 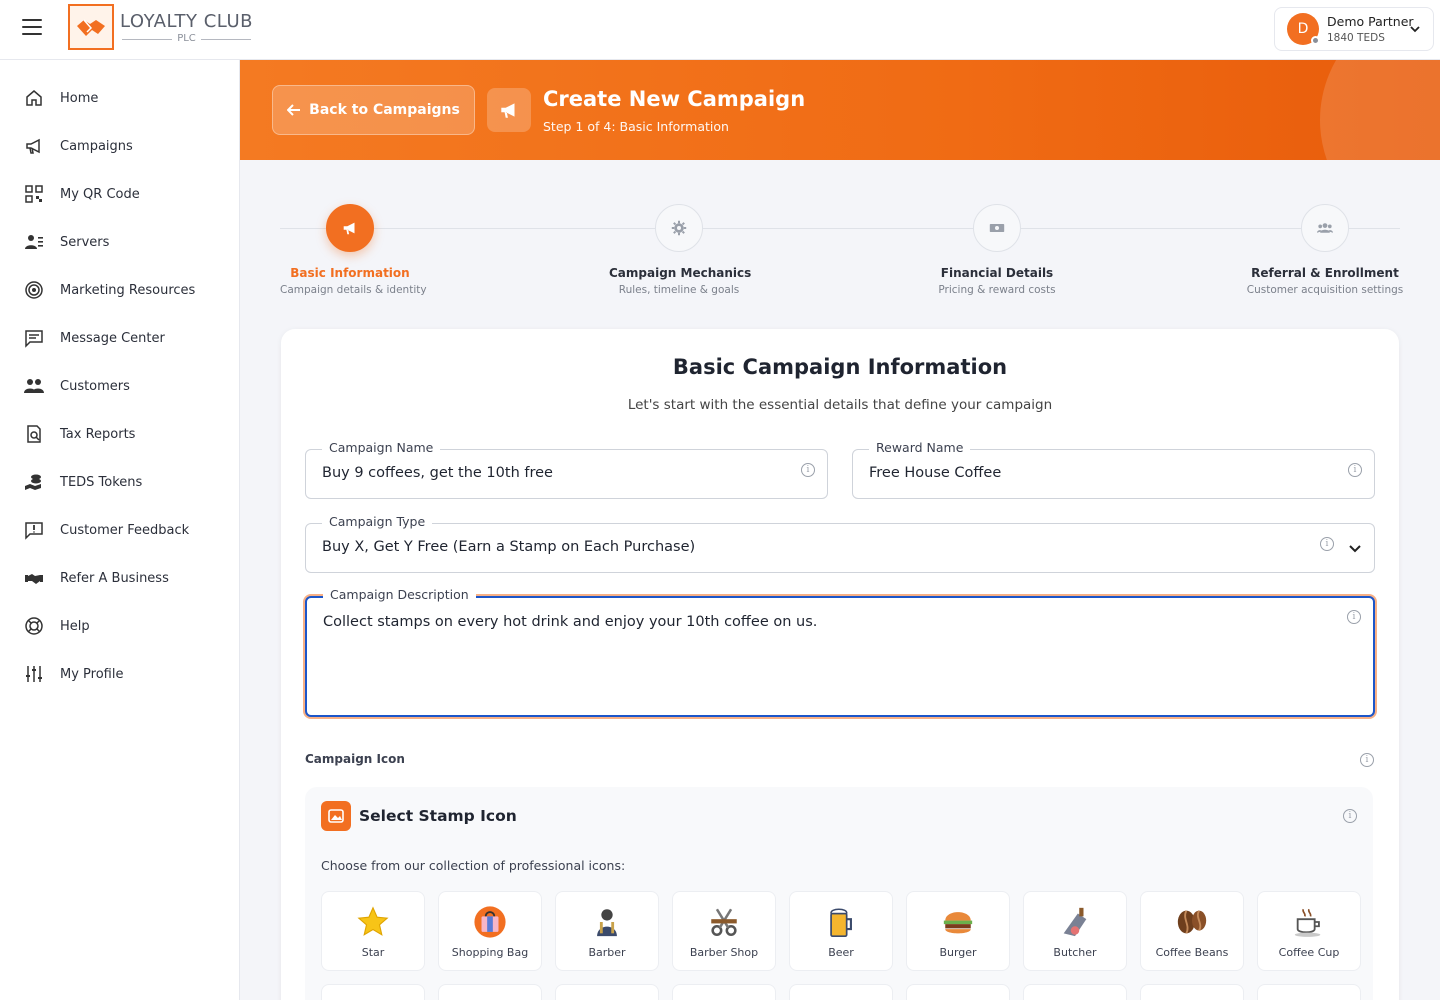 I want to click on sidebar-item-message-center: Message Center, so click(x=119, y=338).